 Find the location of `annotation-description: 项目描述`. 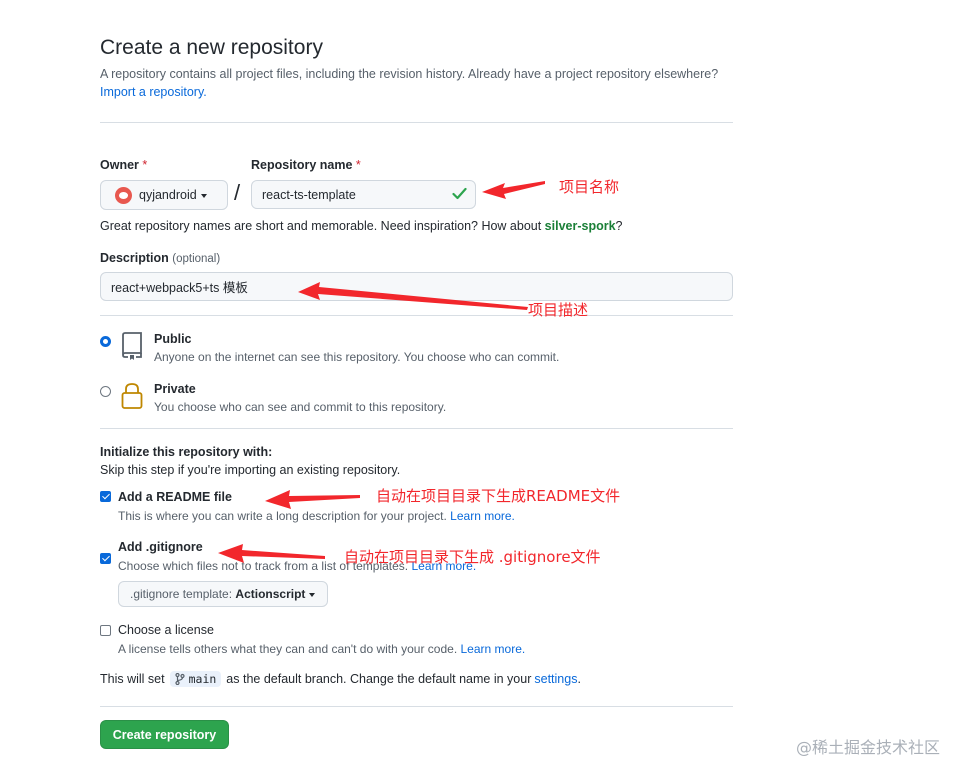

annotation-description: 项目描述 is located at coordinates (558, 310).